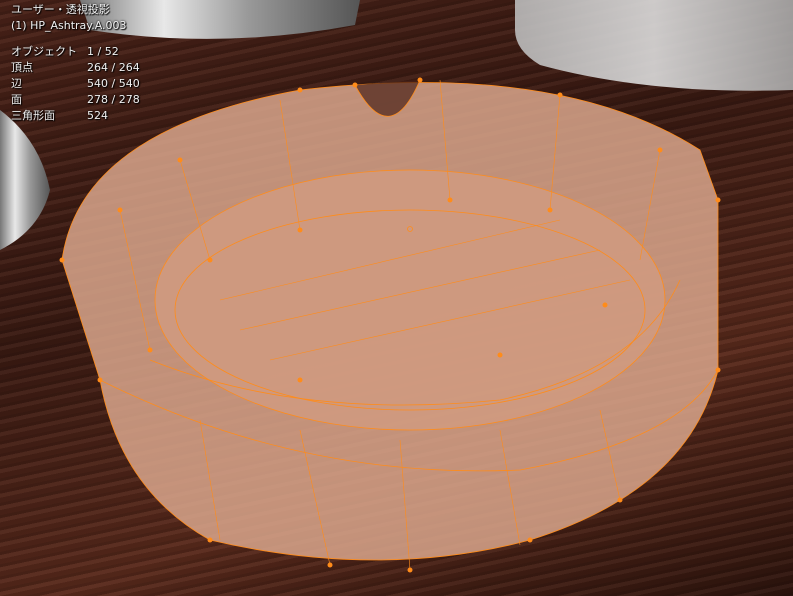 The height and width of the screenshot is (596, 793). What do you see at coordinates (113, 83) in the screenshot?
I see `stat-value: 540 / 540` at bounding box center [113, 83].